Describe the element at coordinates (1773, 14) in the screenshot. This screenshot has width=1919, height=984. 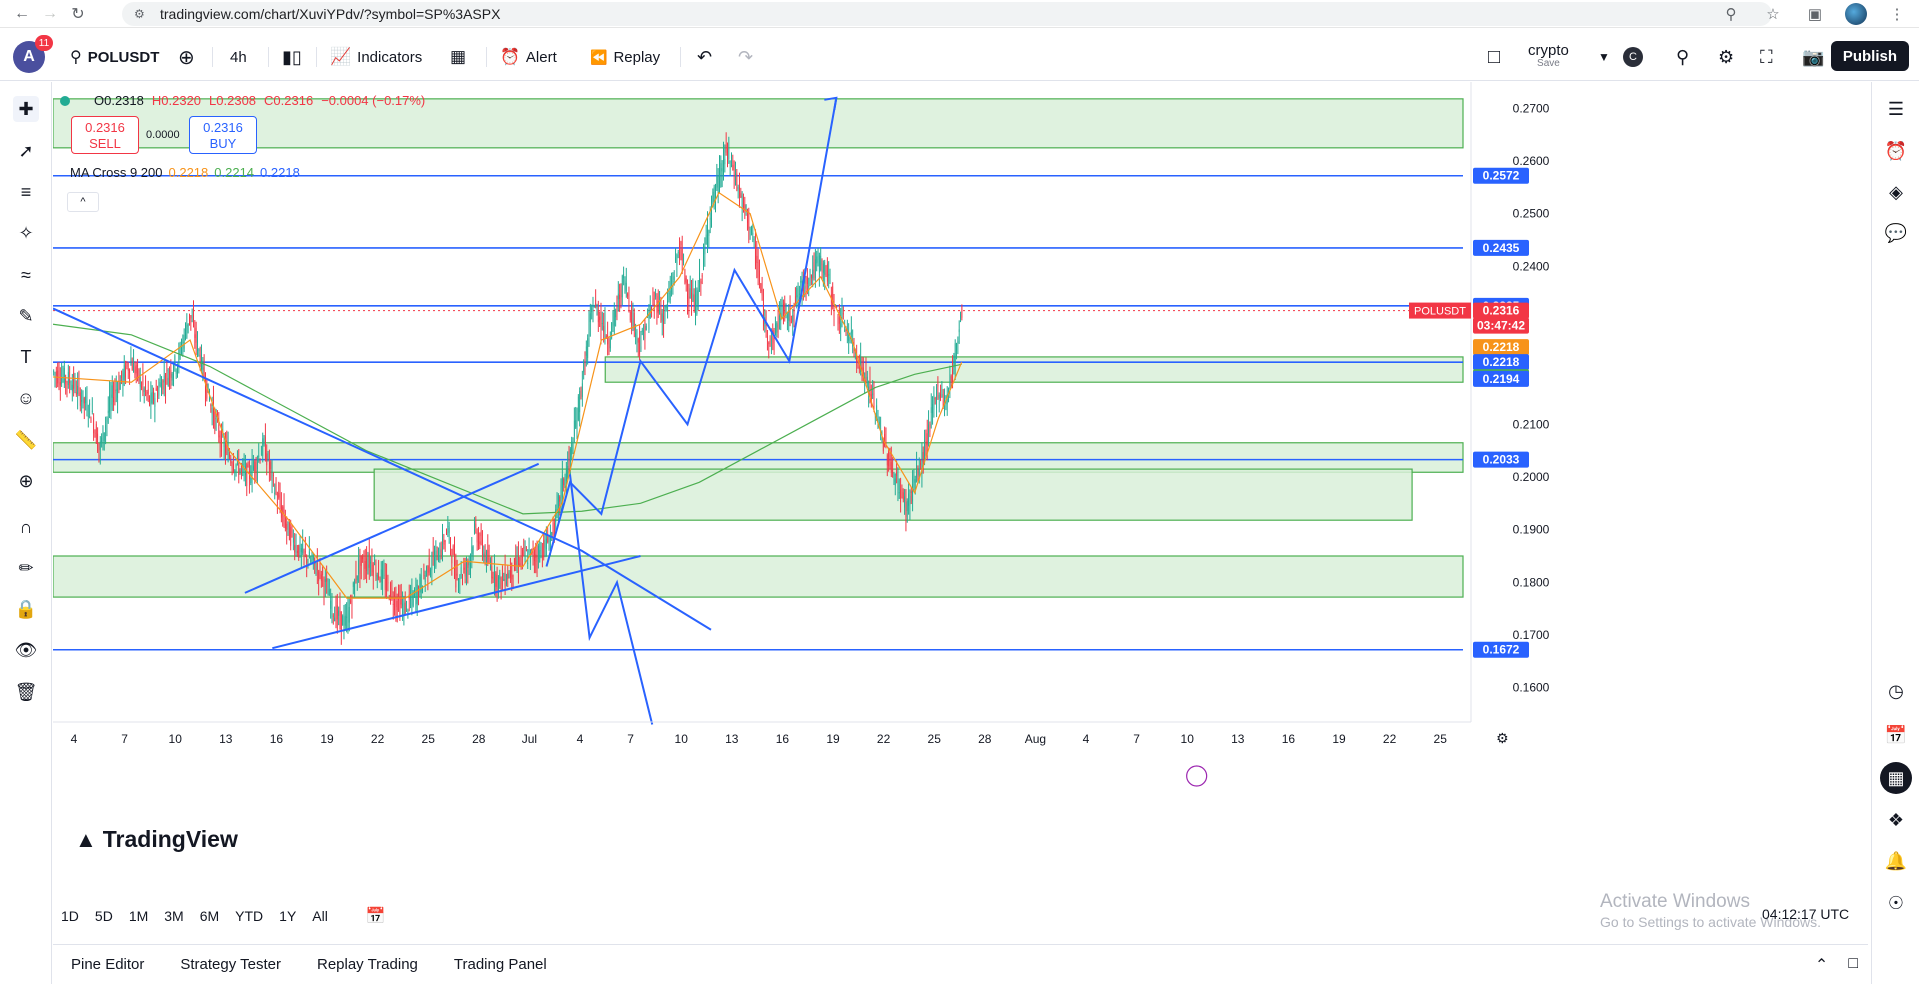
I see `bookmark-star-icon: ☆` at that location.